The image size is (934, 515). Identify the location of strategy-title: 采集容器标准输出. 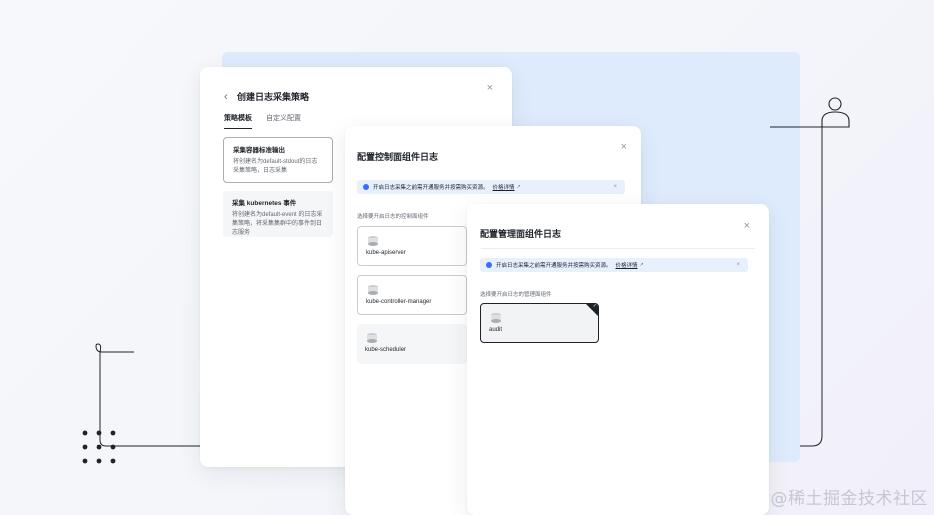
(259, 150).